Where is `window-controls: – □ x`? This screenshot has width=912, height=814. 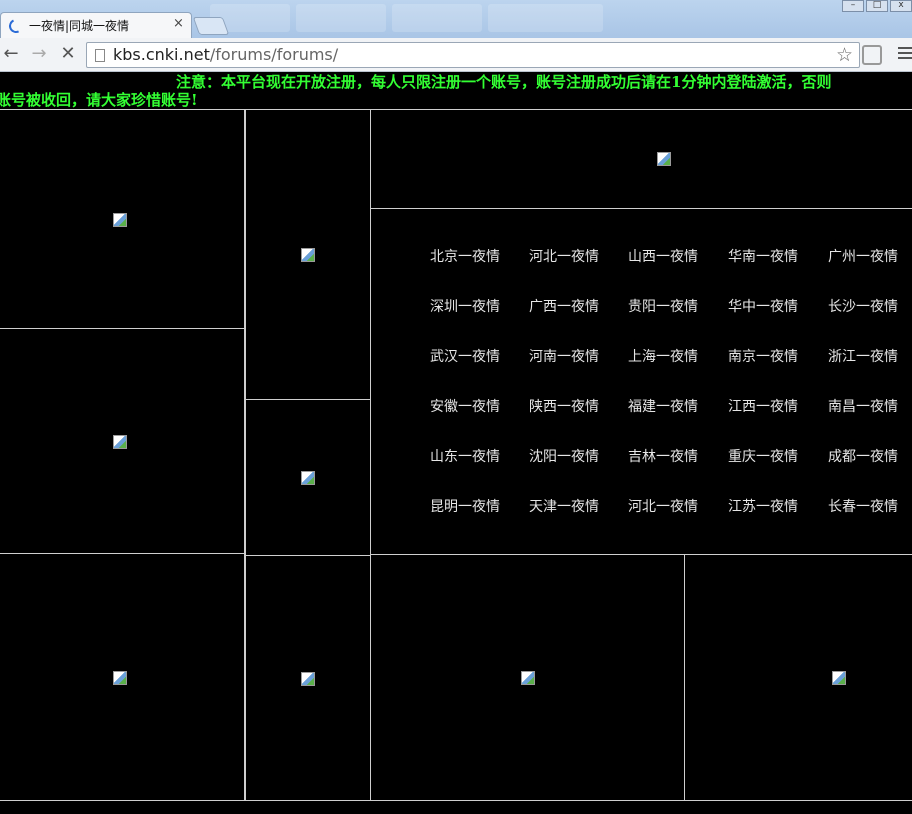 window-controls: – □ x is located at coordinates (876, 6).